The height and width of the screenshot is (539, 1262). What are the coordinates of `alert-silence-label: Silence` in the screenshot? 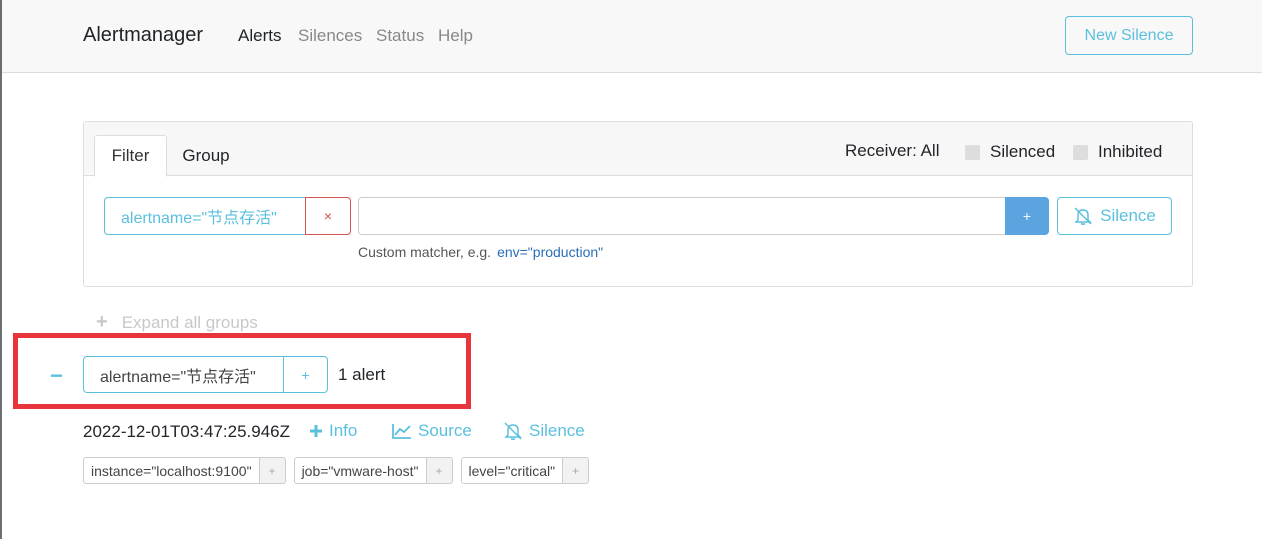 It's located at (557, 430).